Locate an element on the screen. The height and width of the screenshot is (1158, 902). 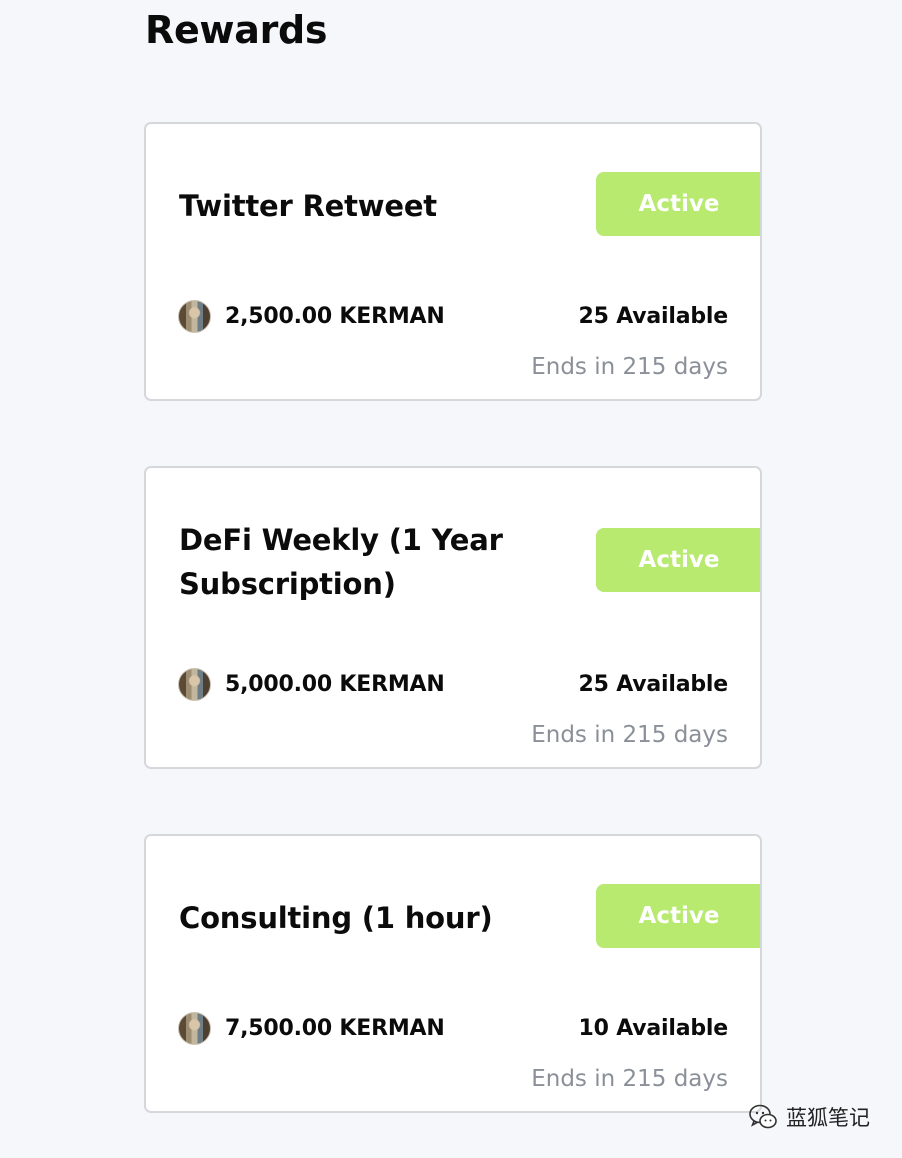
watermark: 蓝狐笔记 is located at coordinates (809, 1117).